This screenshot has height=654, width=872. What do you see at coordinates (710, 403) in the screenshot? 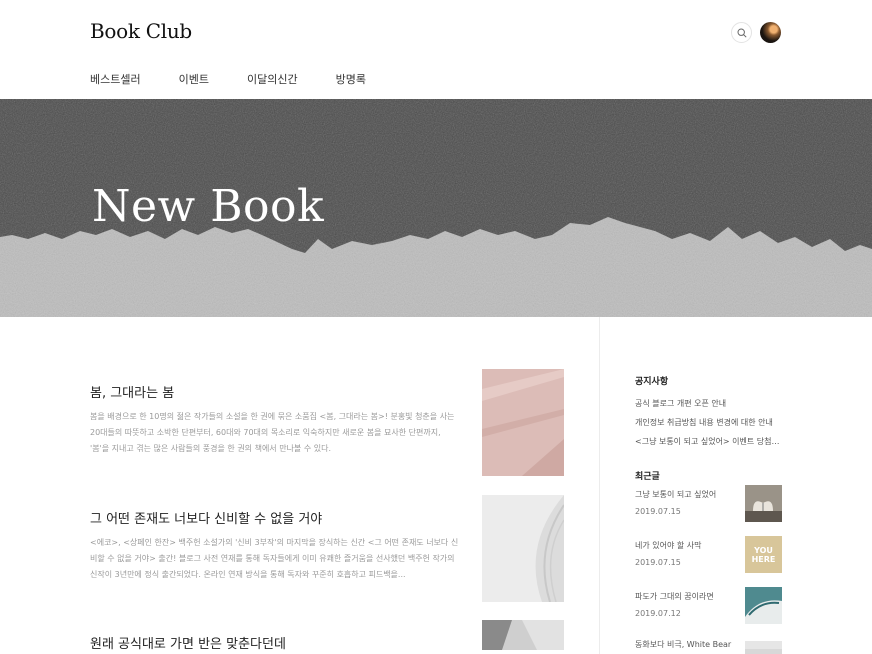
I see `notice-item: 공식 블로그 개편 오픈 안내` at bounding box center [710, 403].